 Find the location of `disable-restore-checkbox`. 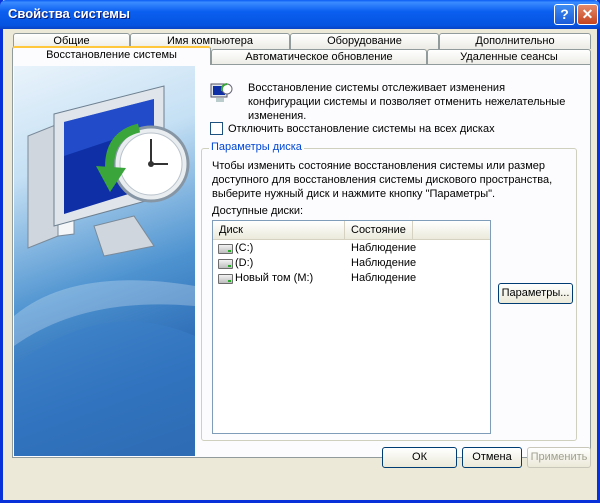

disable-restore-checkbox is located at coordinates (216, 128).